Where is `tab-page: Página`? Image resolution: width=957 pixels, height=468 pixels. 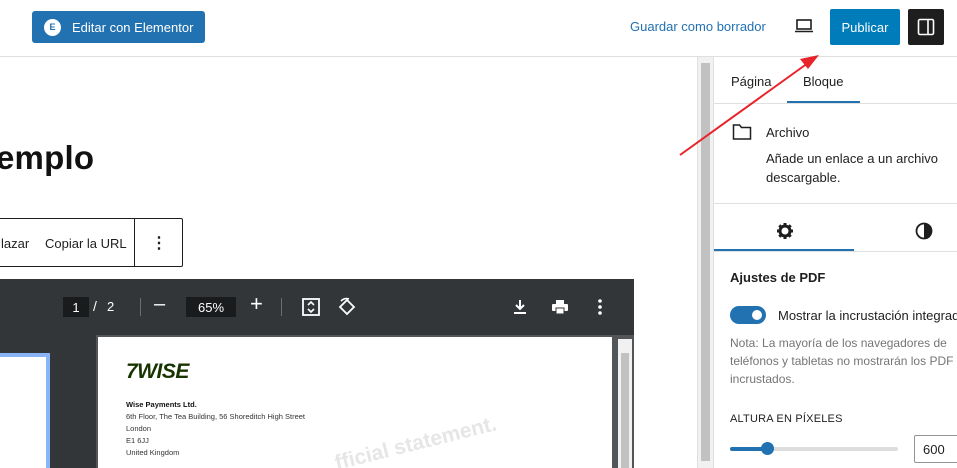
tab-page: Página is located at coordinates (751, 81).